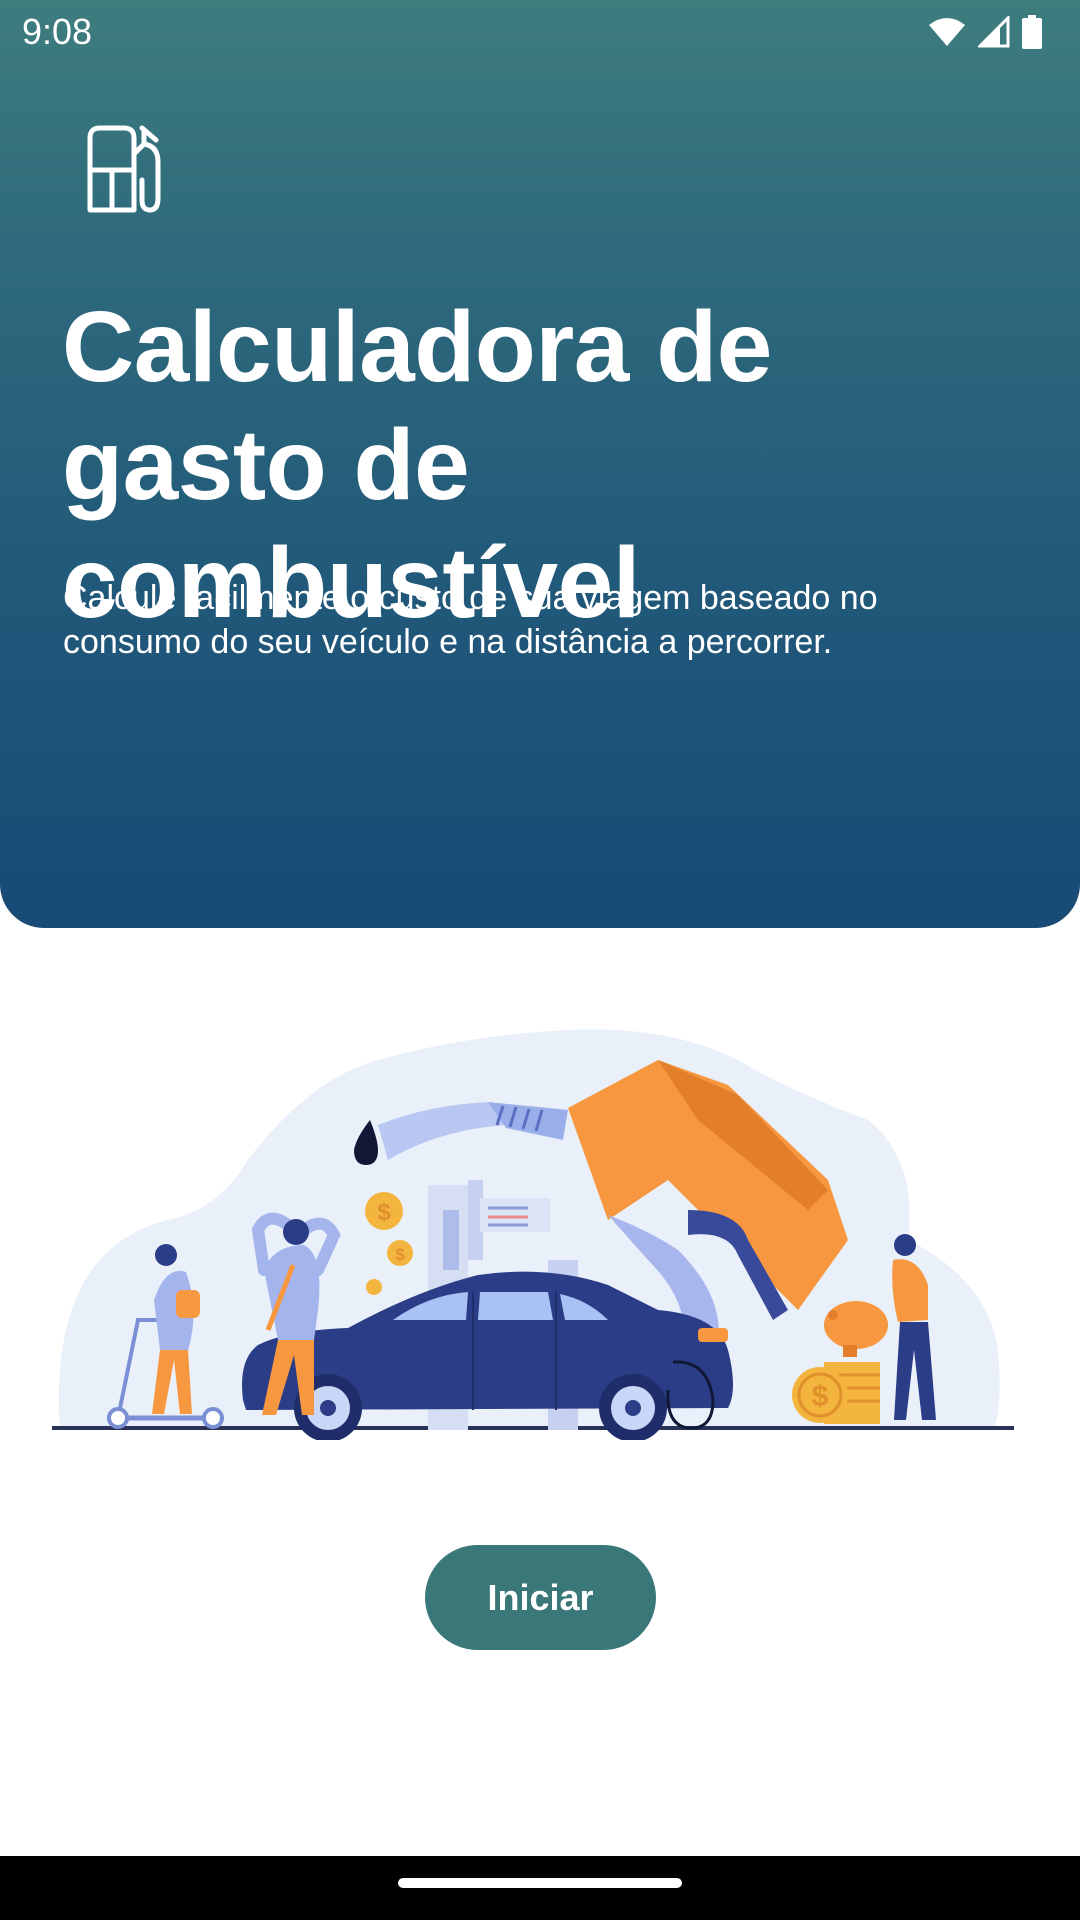 The height and width of the screenshot is (1920, 1080). I want to click on coin-stack-icon: $, so click(836, 1393).